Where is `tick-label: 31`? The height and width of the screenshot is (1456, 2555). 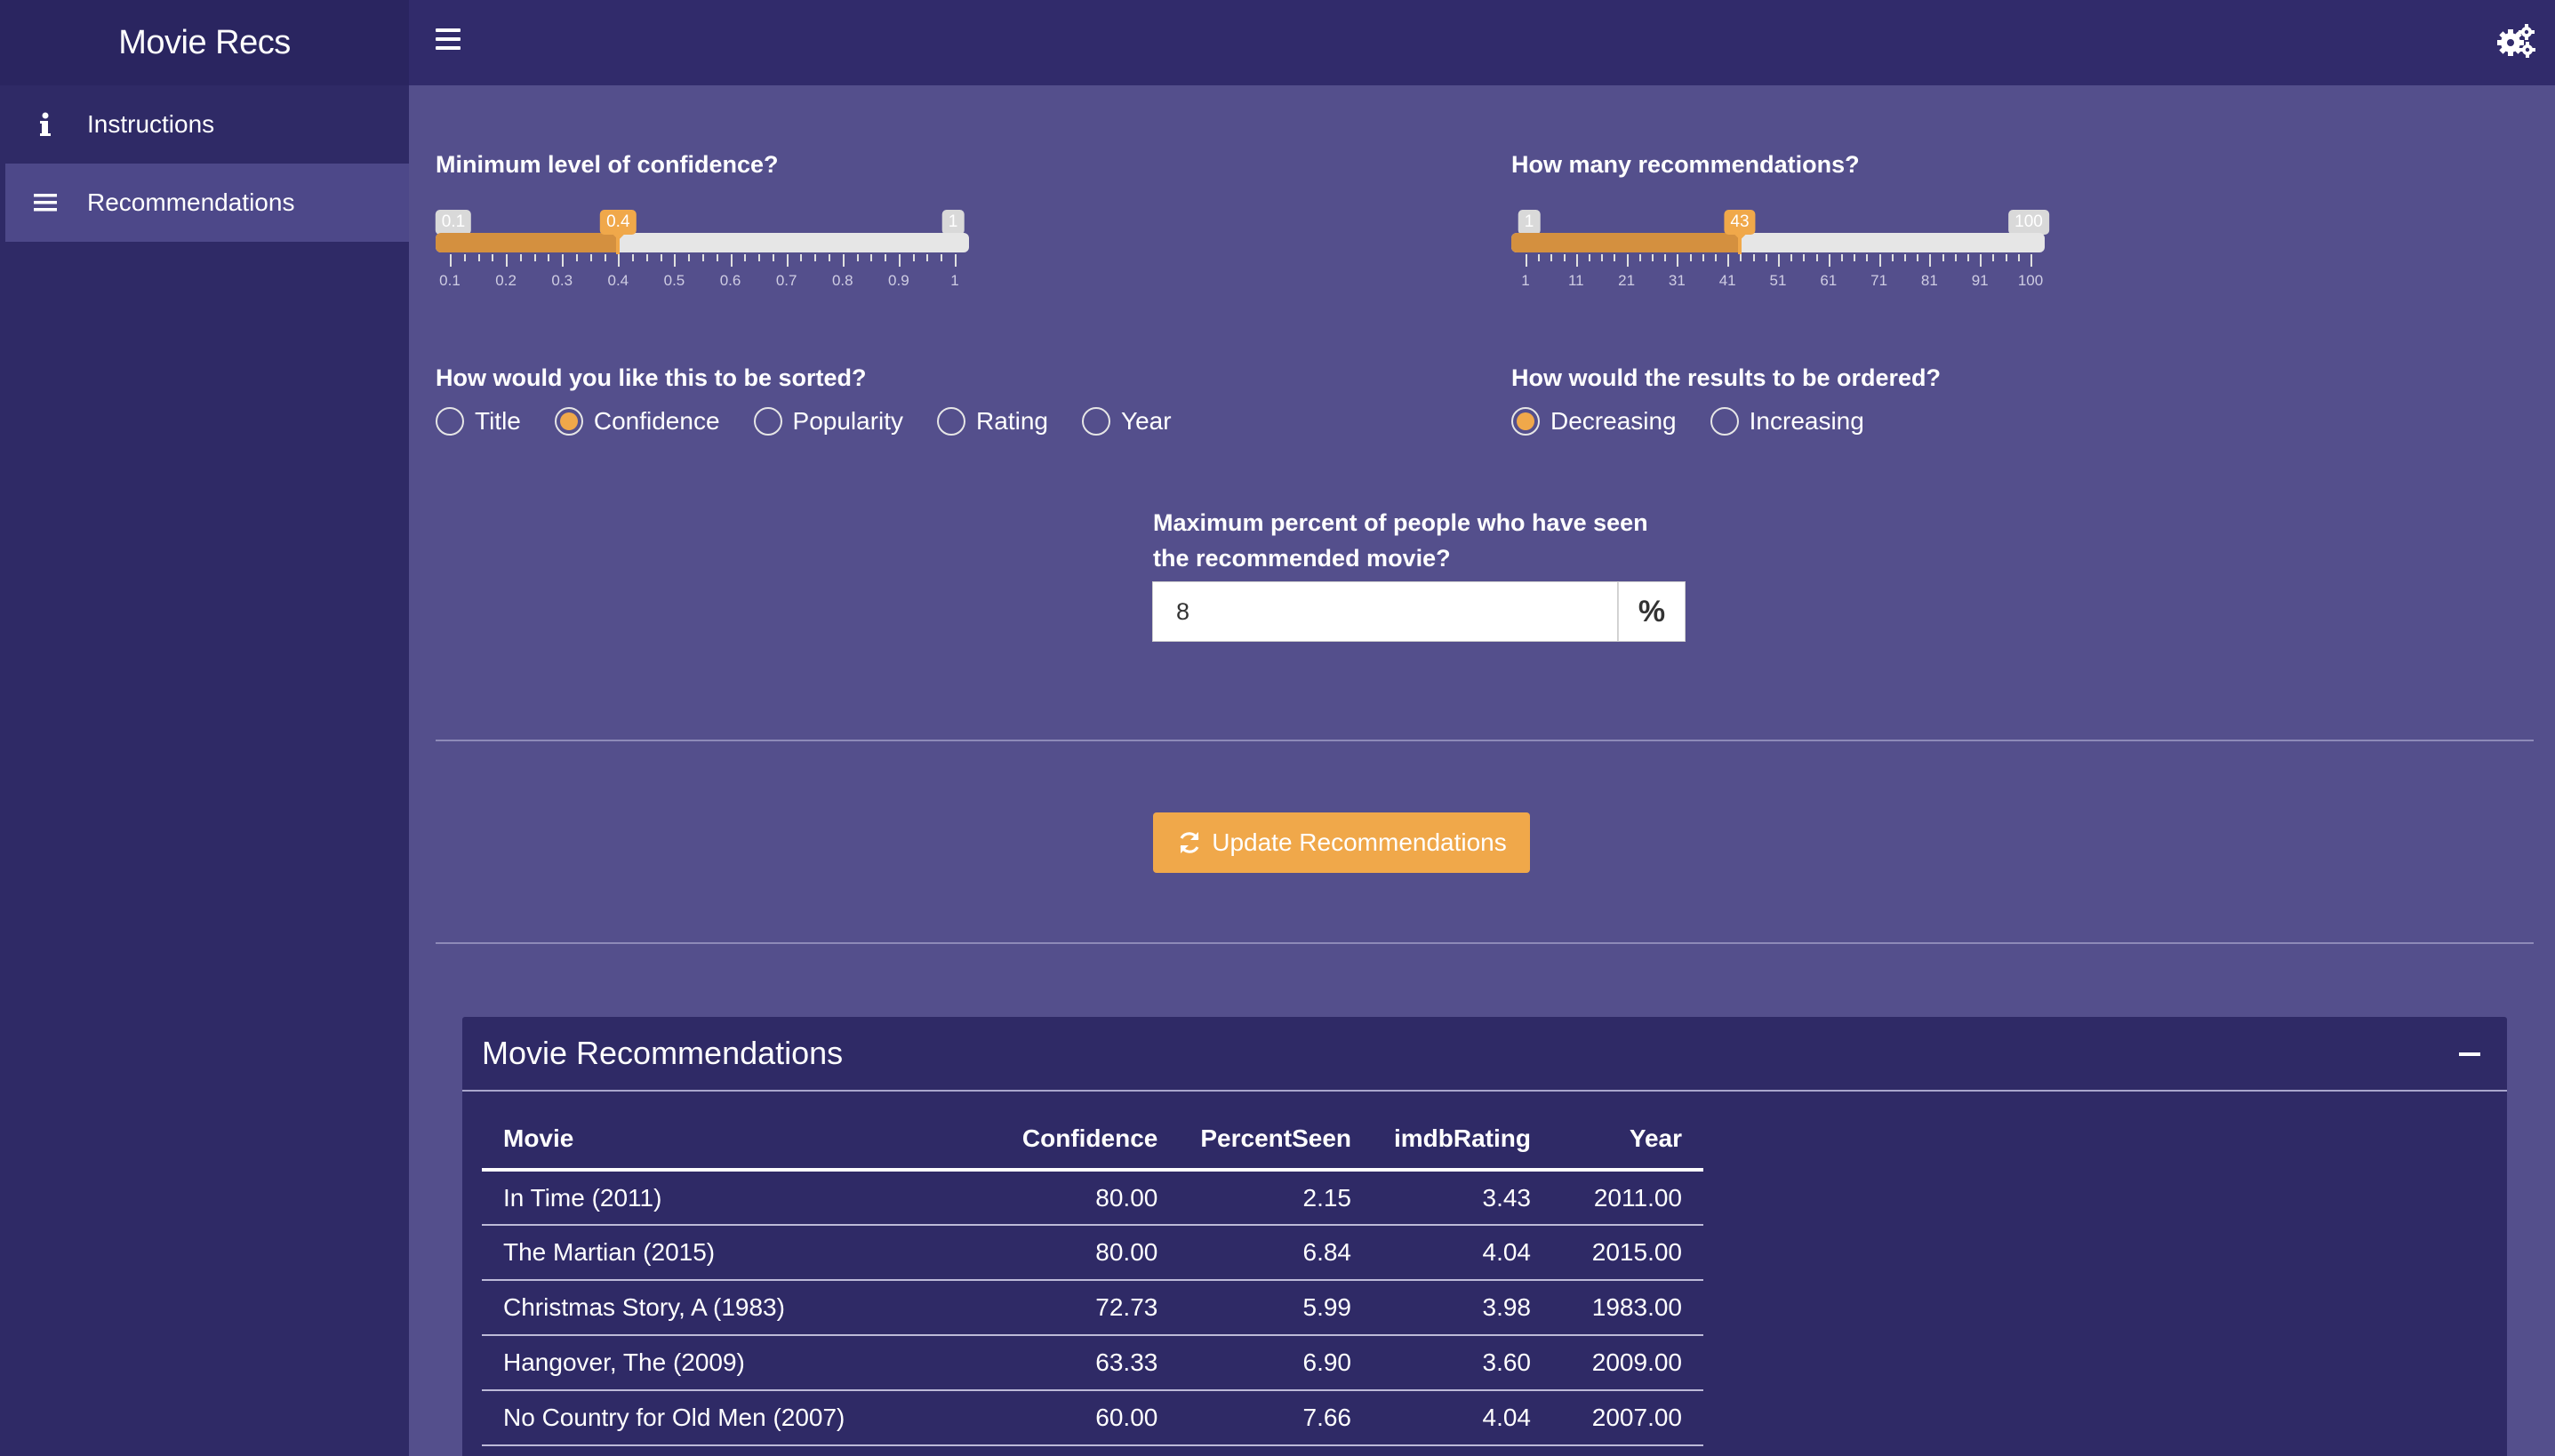
tick-label: 31 is located at coordinates (1677, 280).